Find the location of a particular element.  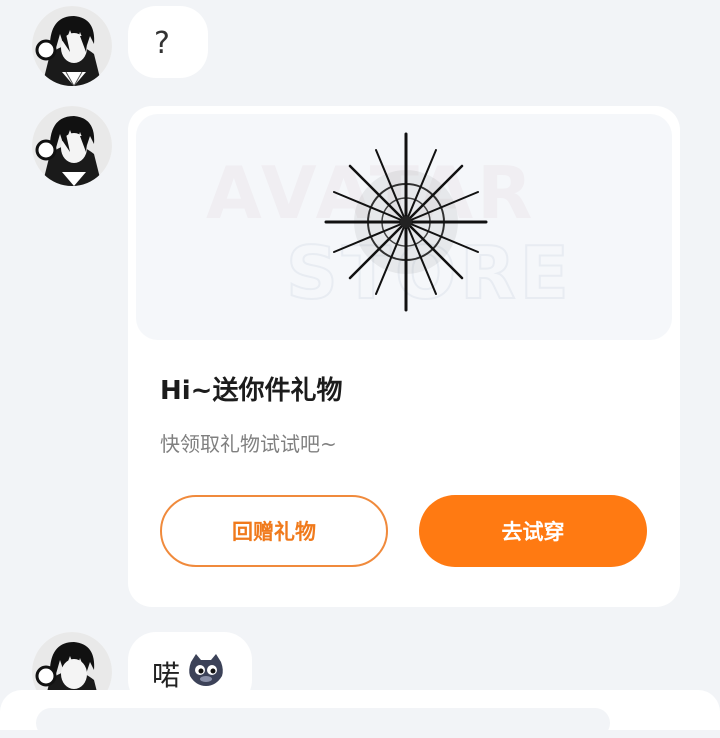

avatar-store-watermark: AVATAR STORE is located at coordinates (388, 224).